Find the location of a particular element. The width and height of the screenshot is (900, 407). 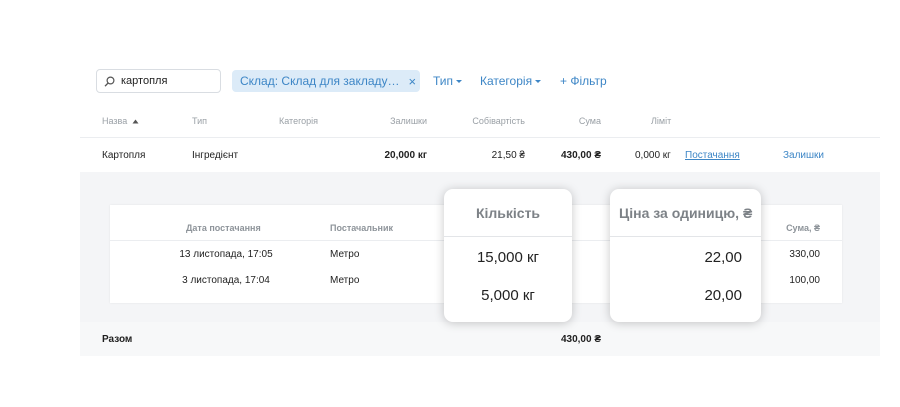

quantity-column-callout: Кількість 15,000 кг 5,000 кг is located at coordinates (508, 255).